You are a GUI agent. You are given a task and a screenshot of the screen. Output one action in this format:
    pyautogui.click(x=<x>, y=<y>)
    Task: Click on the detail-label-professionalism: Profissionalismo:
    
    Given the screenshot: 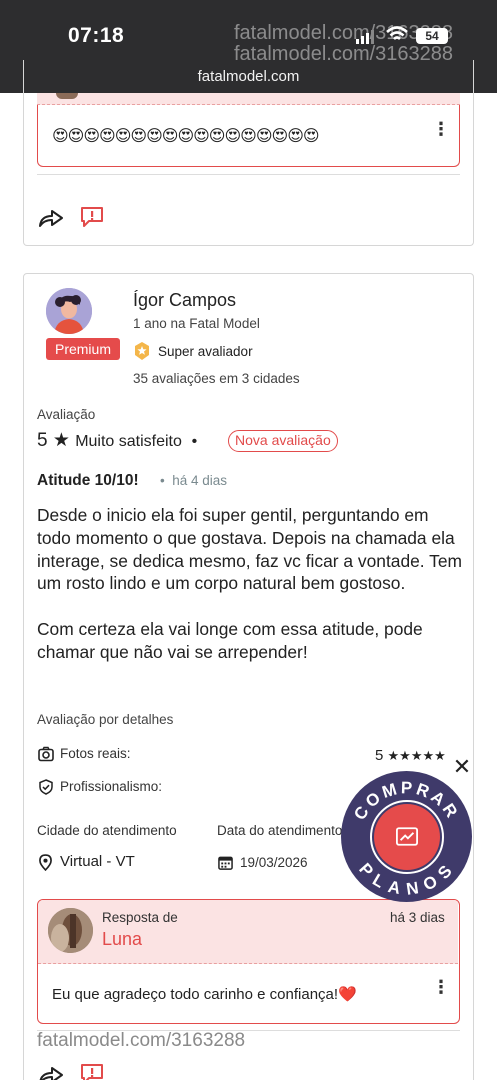 What is the action you would take?
    pyautogui.click(x=111, y=786)
    